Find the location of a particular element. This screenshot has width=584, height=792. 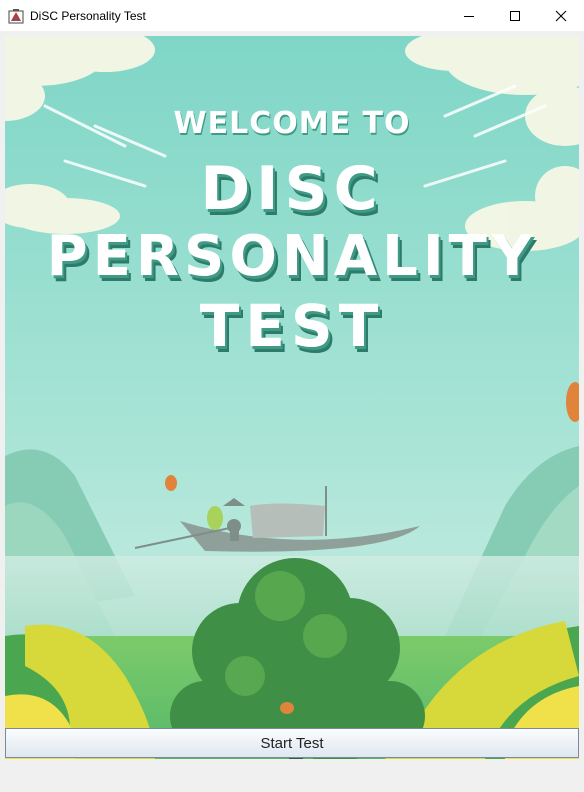

minimize-icon is located at coordinates (469, 16).